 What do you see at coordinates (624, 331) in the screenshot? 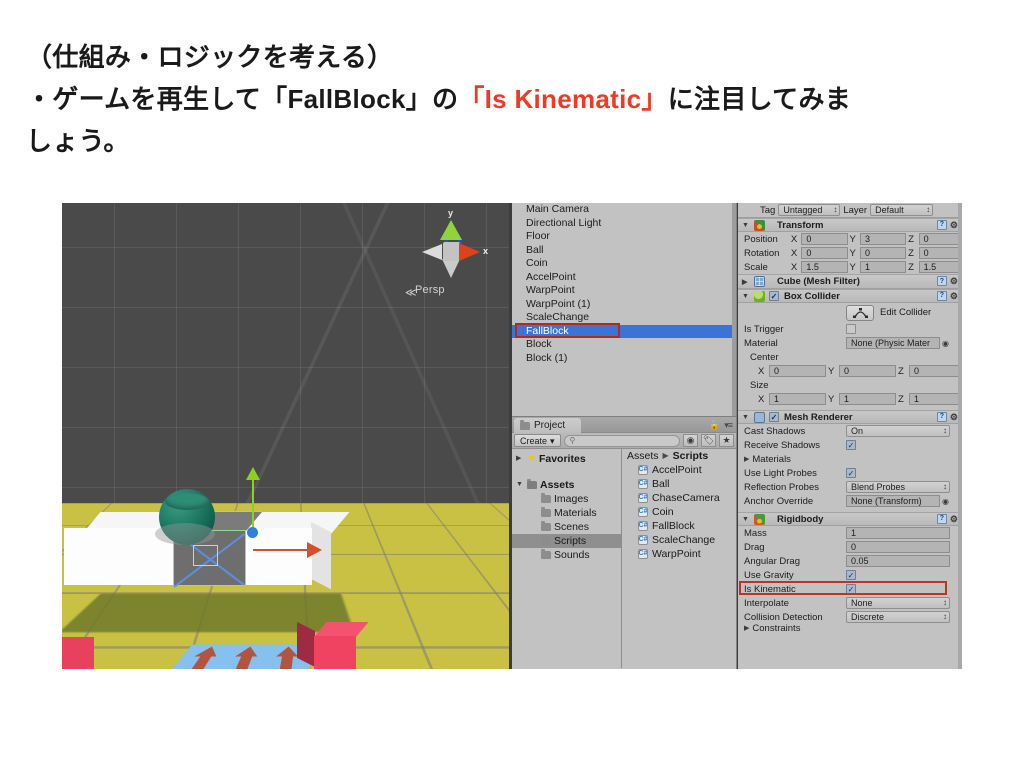
I see `hierarchy-item-fallblock: FallBlock` at bounding box center [624, 331].